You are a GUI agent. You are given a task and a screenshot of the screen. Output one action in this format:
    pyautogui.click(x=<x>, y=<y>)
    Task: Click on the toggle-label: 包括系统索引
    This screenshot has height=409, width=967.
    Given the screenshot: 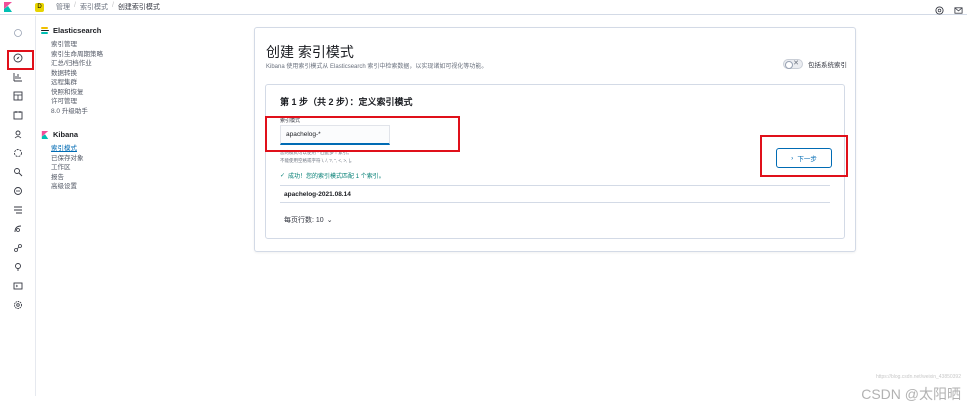 What is the action you would take?
    pyautogui.click(x=827, y=65)
    